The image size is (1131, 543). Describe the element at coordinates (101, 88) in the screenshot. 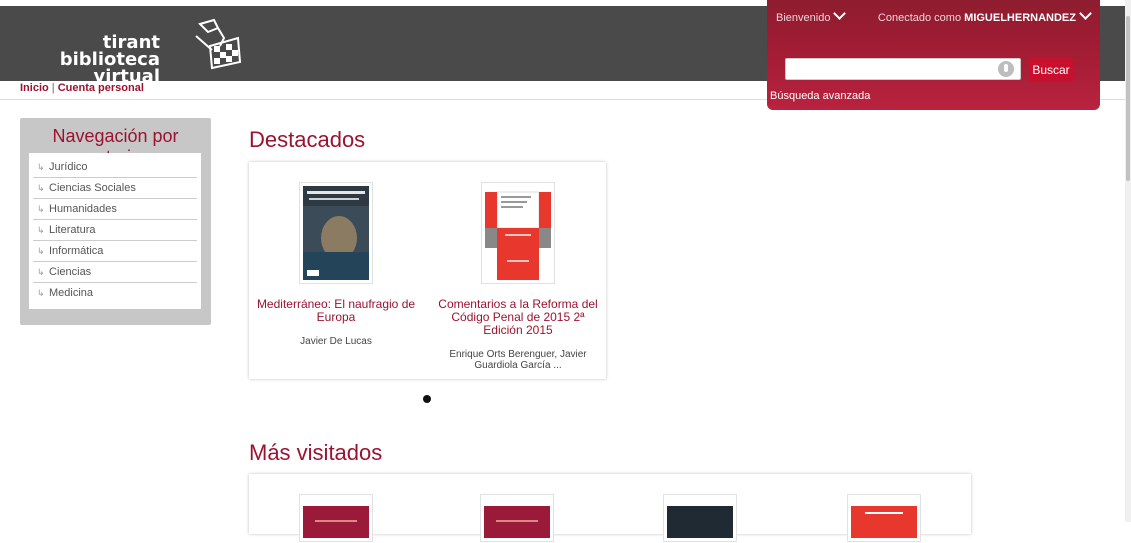

I see `breadcrumb-account-link: Cuenta personal` at that location.